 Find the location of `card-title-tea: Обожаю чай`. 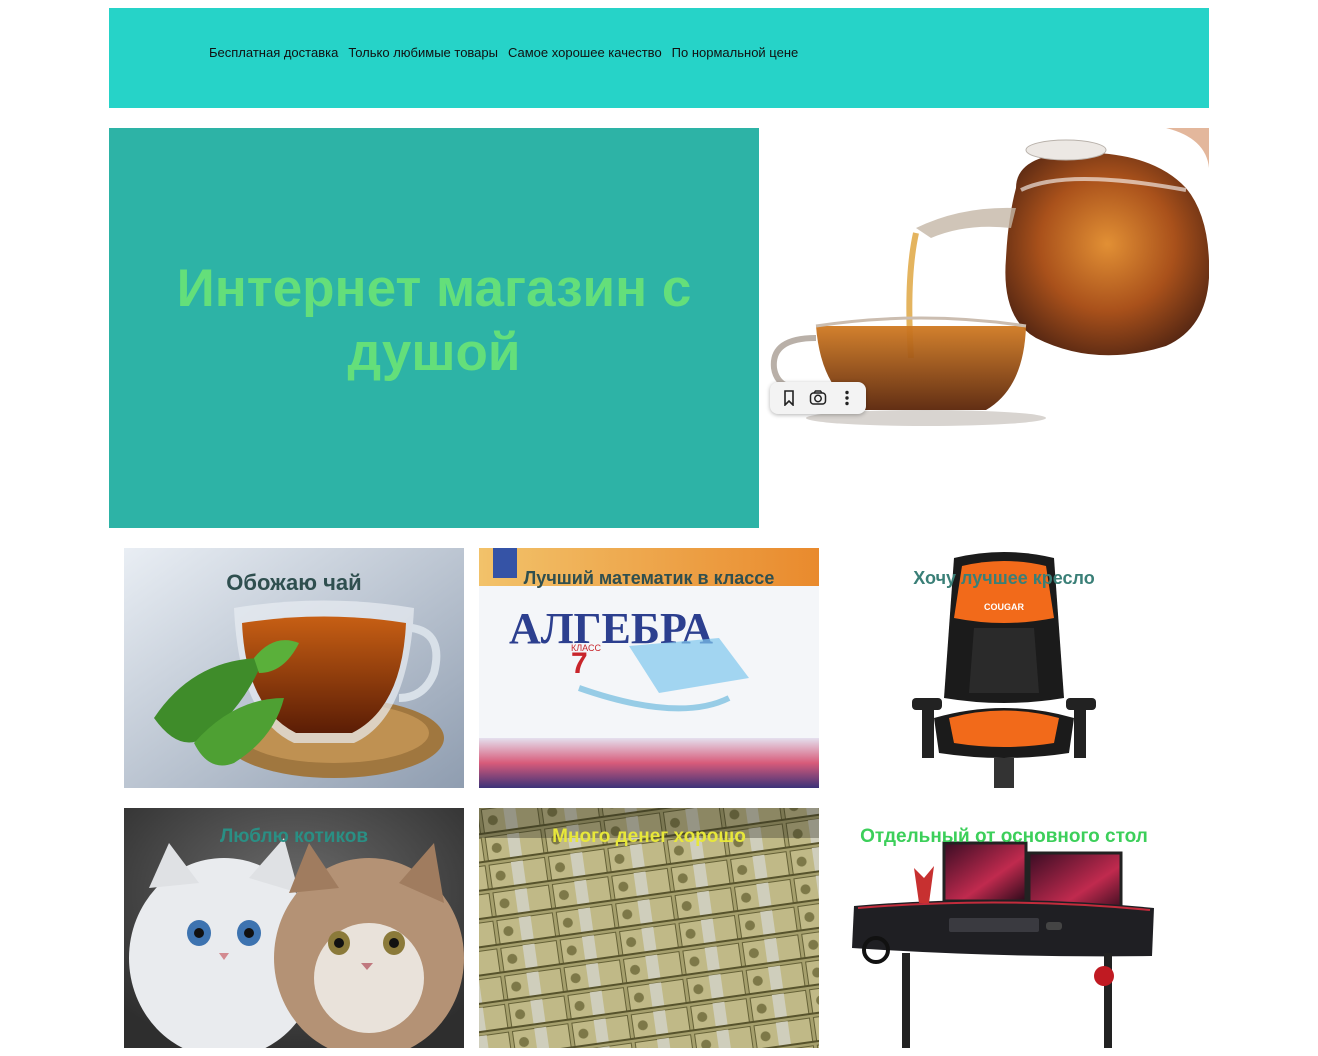

card-title-tea: Обожаю чай is located at coordinates (294, 582).